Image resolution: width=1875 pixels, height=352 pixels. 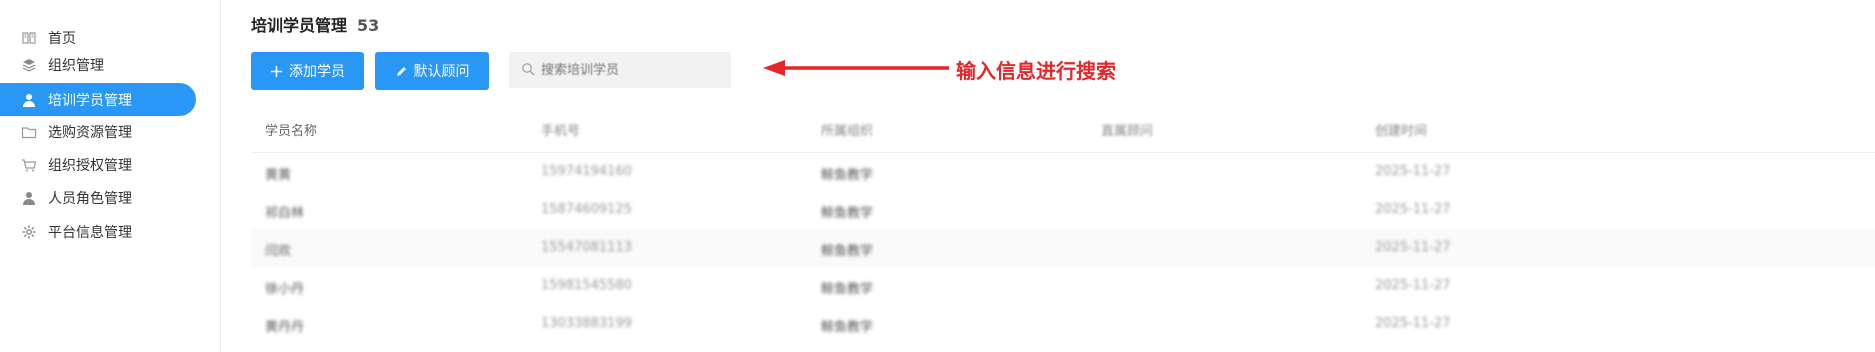 I want to click on column-header-phone: 手机号, so click(x=561, y=131).